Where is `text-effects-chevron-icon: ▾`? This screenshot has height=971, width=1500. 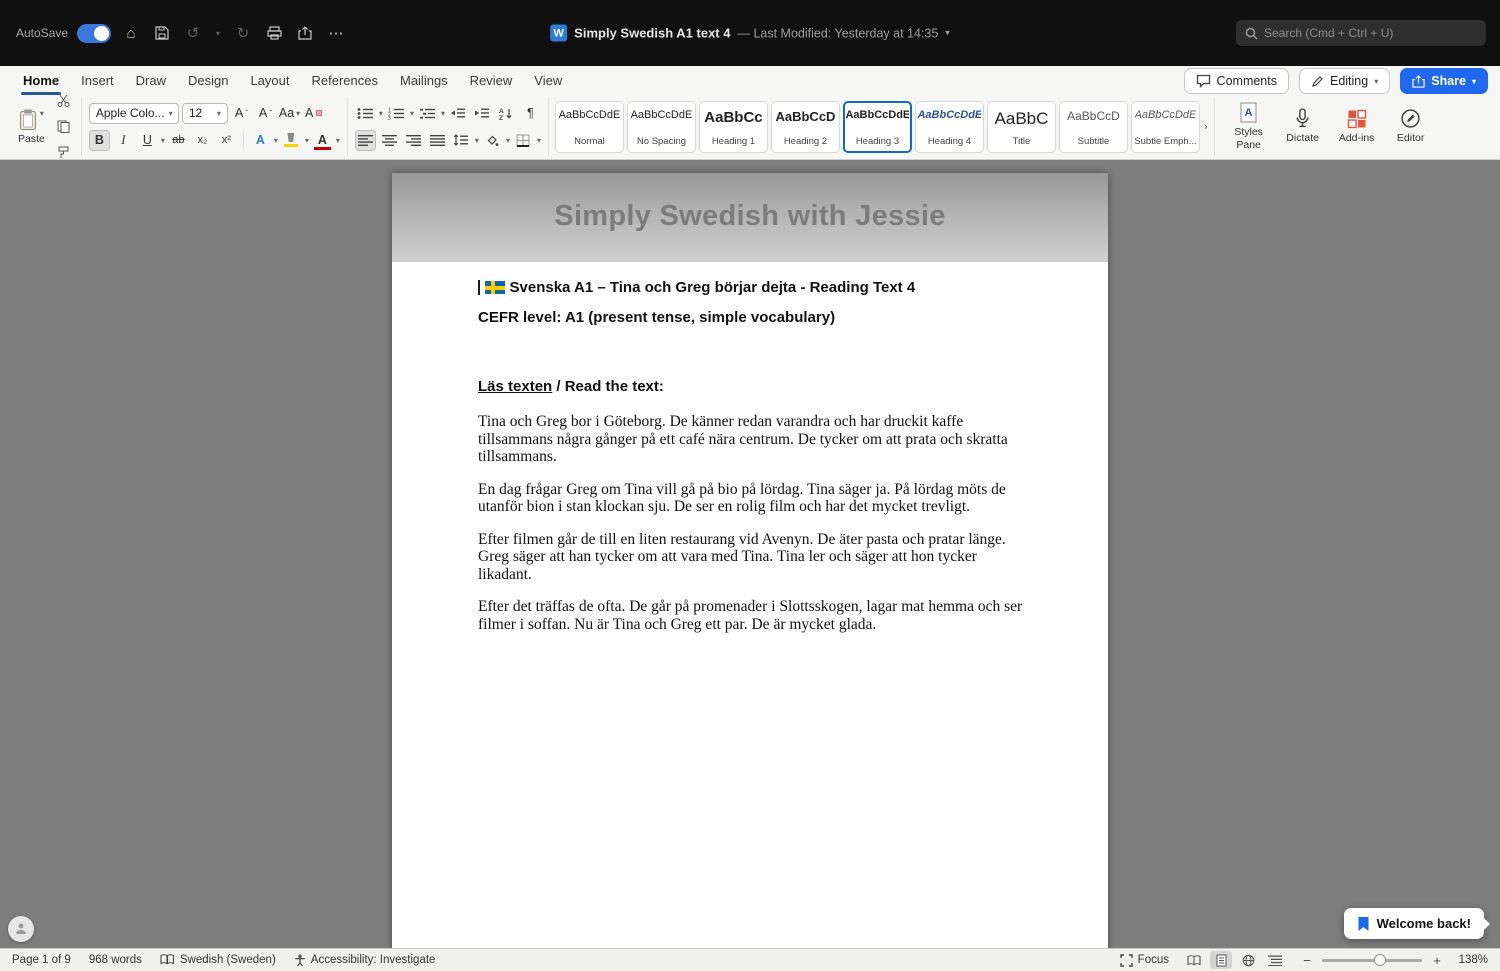 text-effects-chevron-icon: ▾ is located at coordinates (276, 140).